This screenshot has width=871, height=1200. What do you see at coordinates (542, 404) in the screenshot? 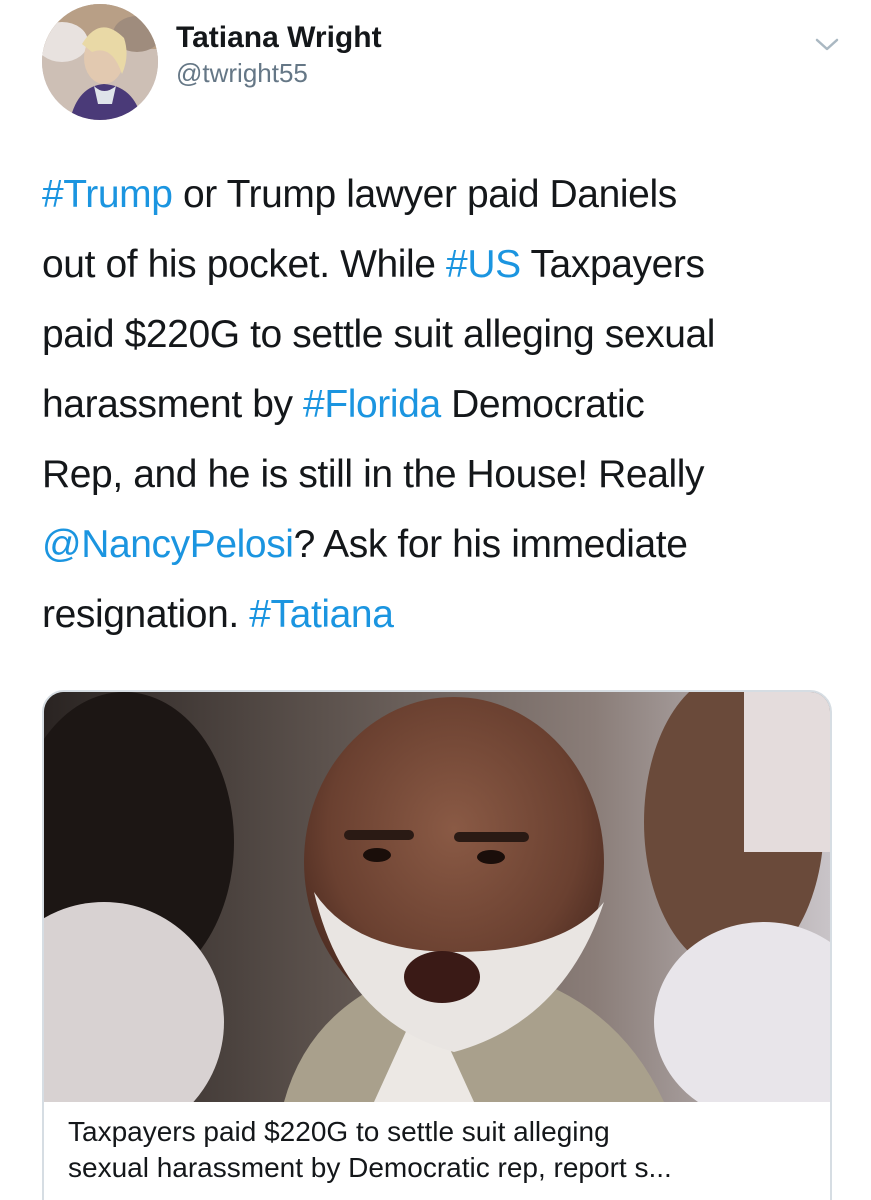
I see `tweet-text-segment: Democratic` at bounding box center [542, 404].